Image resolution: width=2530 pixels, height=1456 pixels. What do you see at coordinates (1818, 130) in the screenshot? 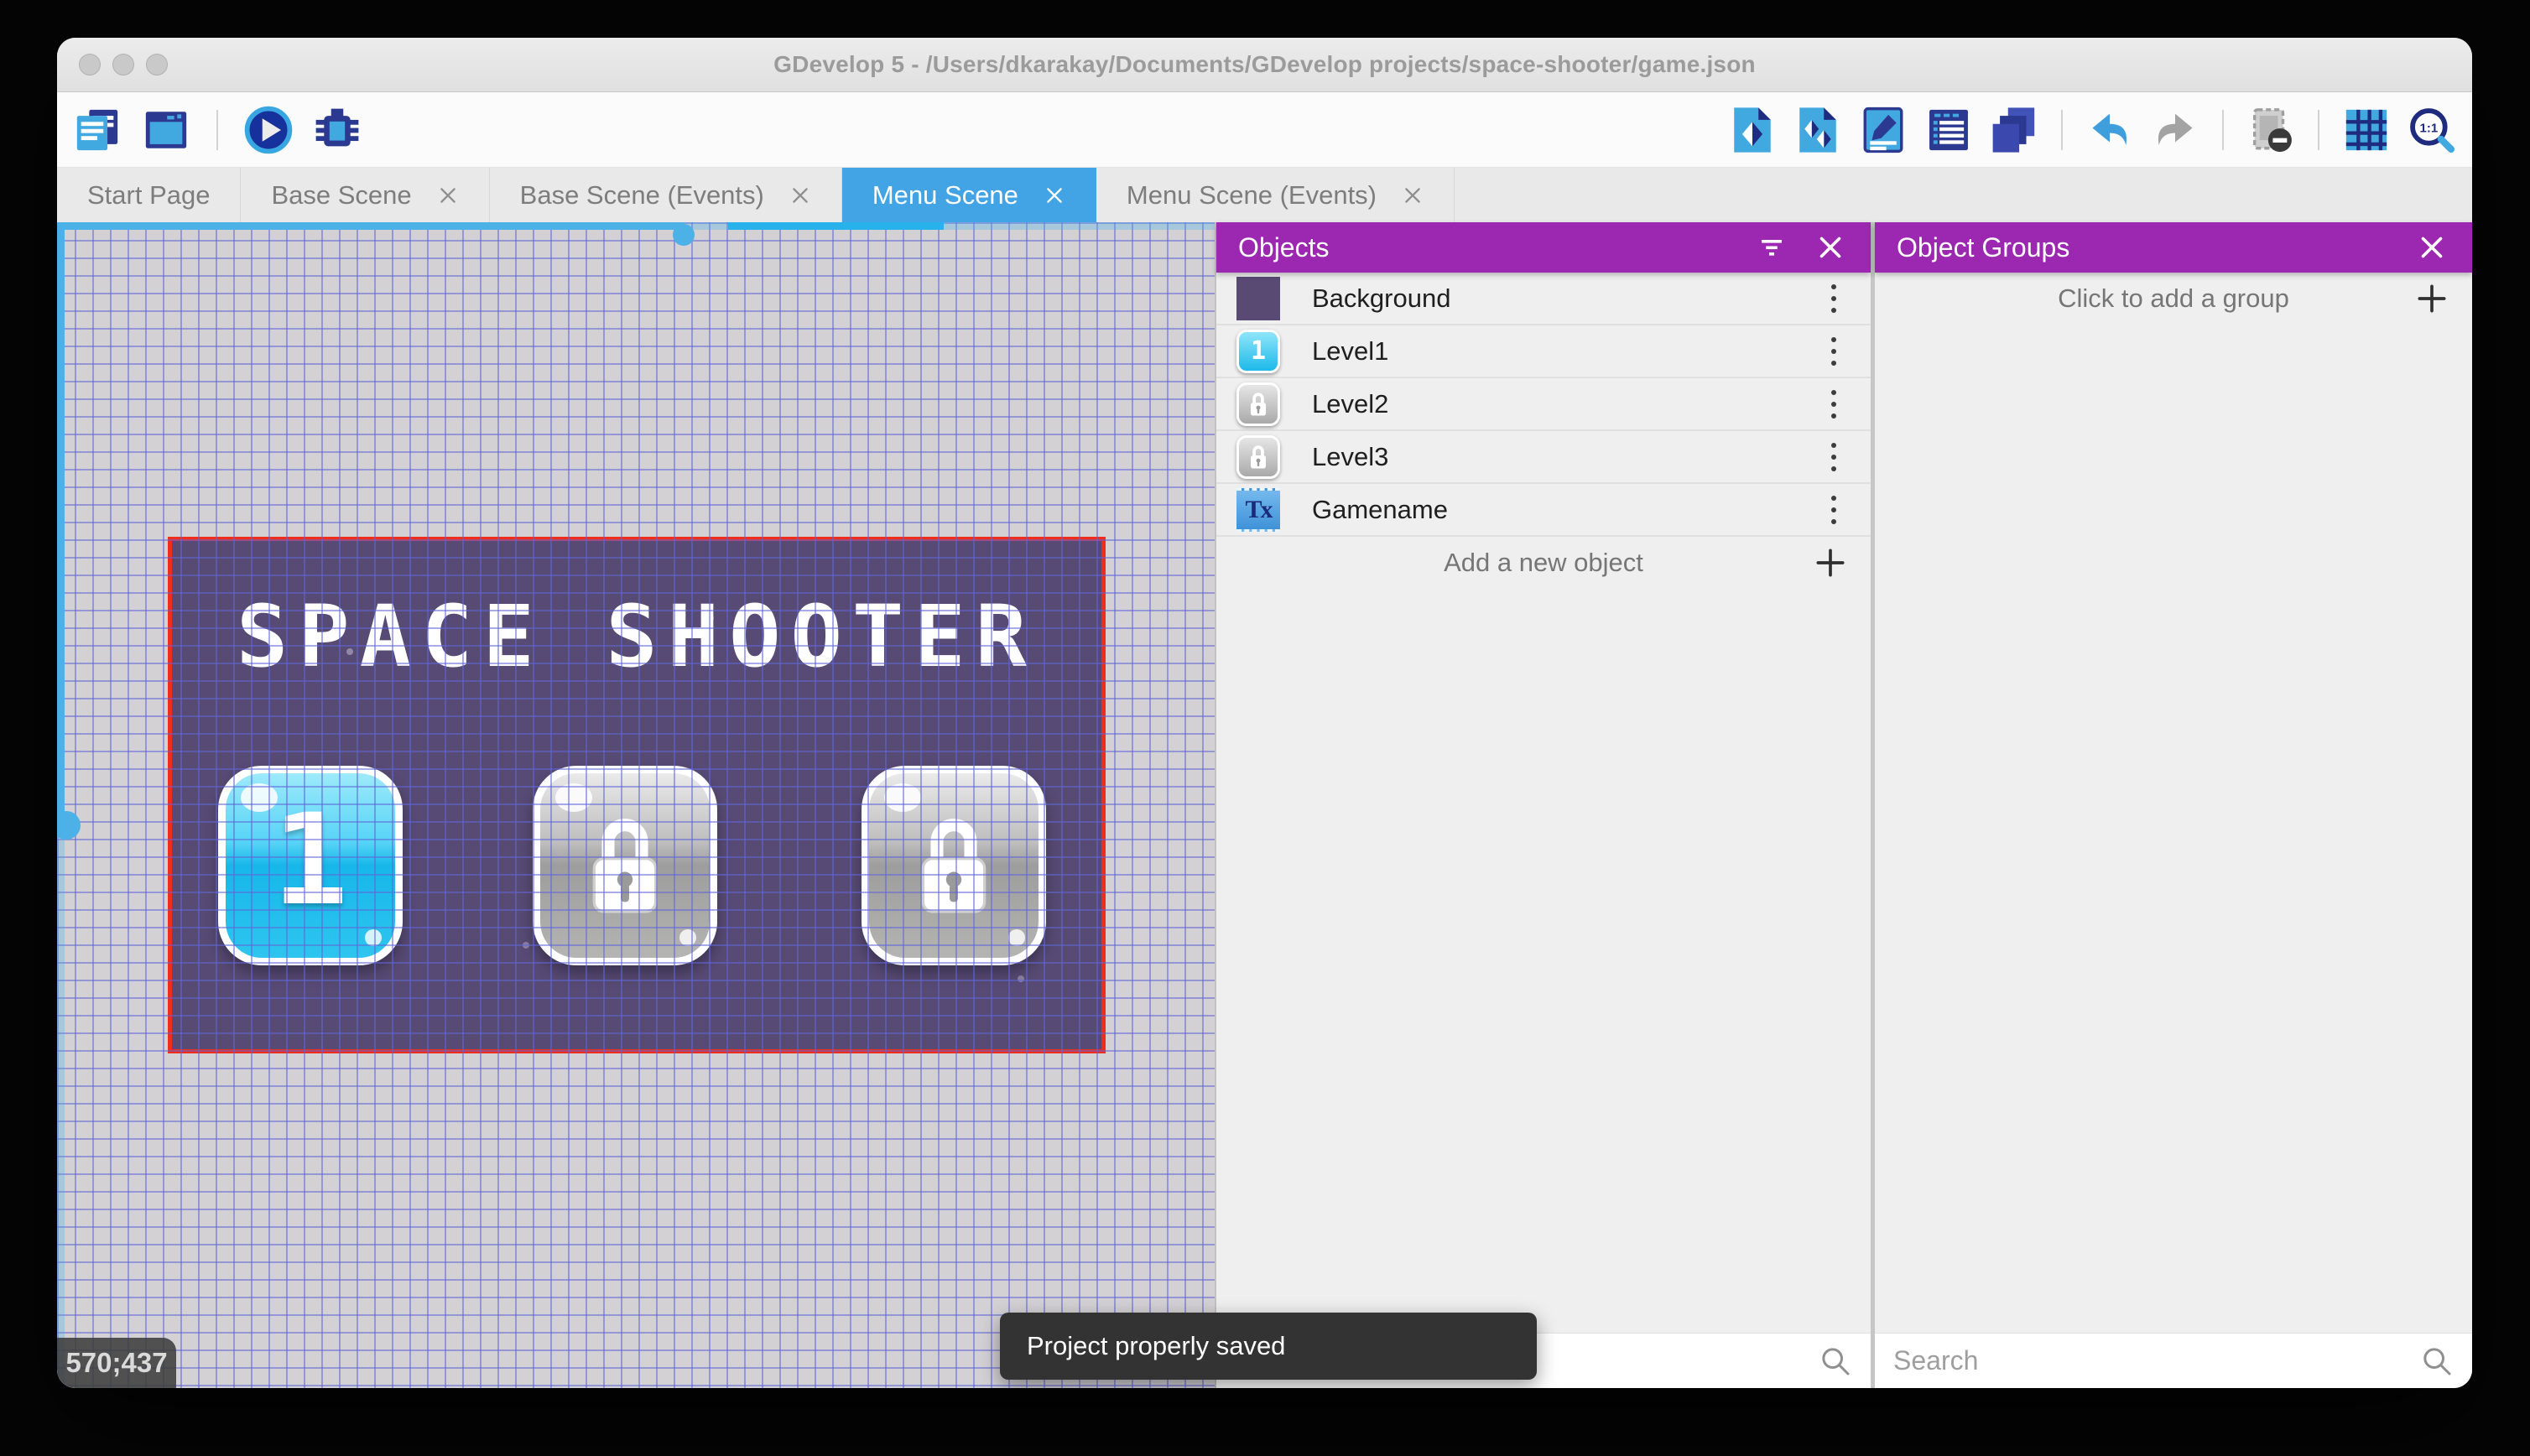
I see `object-groups-editor-icon` at bounding box center [1818, 130].